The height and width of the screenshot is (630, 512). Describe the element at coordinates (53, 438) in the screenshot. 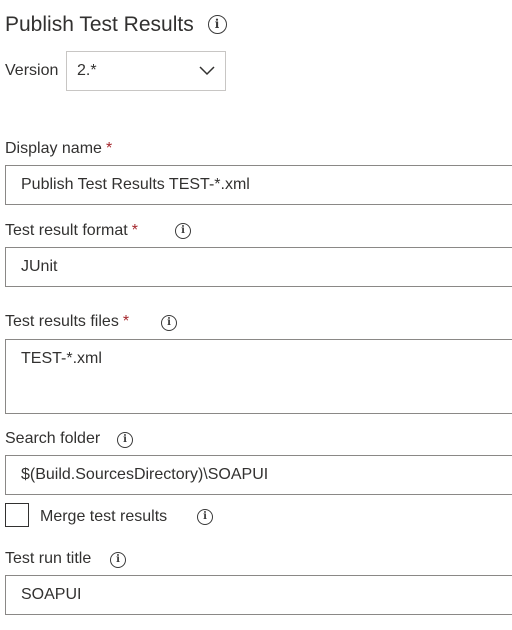

I see `search-folder-label: Search folder` at that location.